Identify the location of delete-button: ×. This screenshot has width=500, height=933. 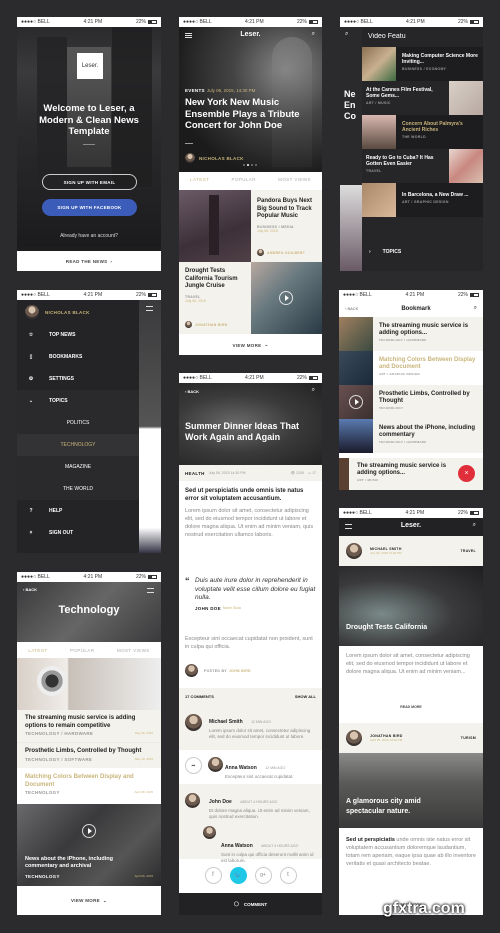
(466, 473).